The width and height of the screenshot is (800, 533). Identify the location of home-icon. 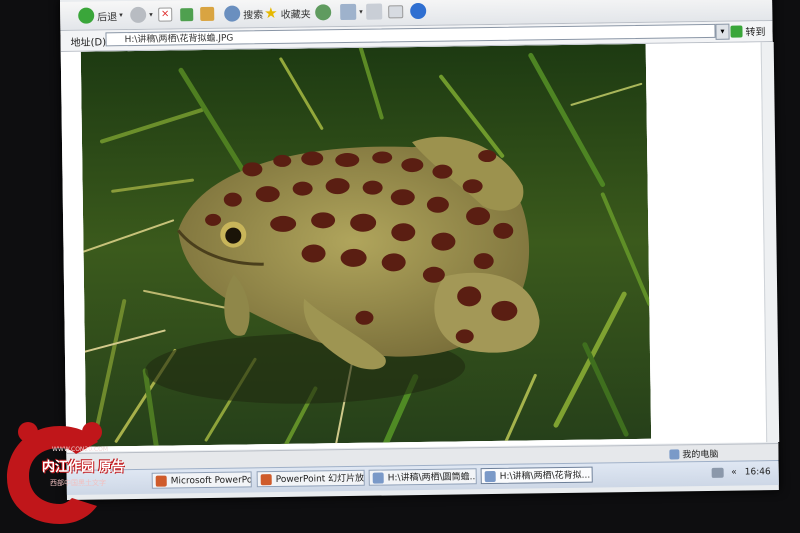
(207, 14).